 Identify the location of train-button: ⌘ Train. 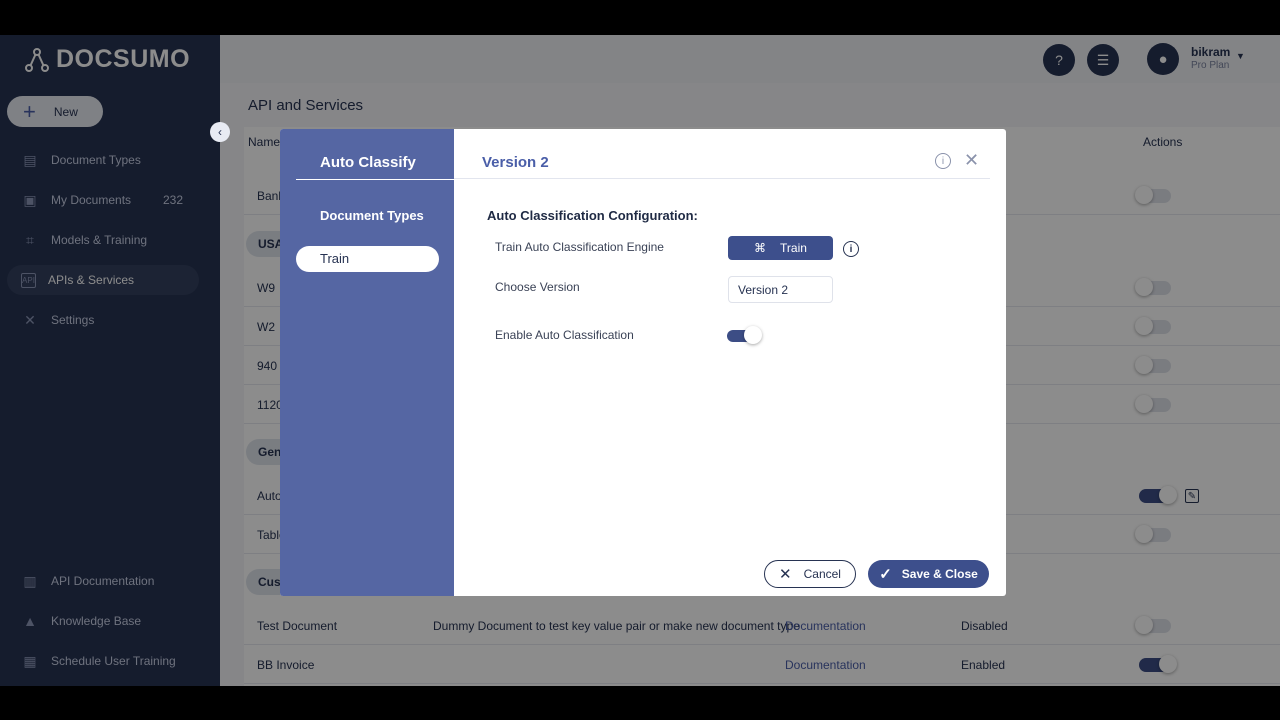
(780, 248).